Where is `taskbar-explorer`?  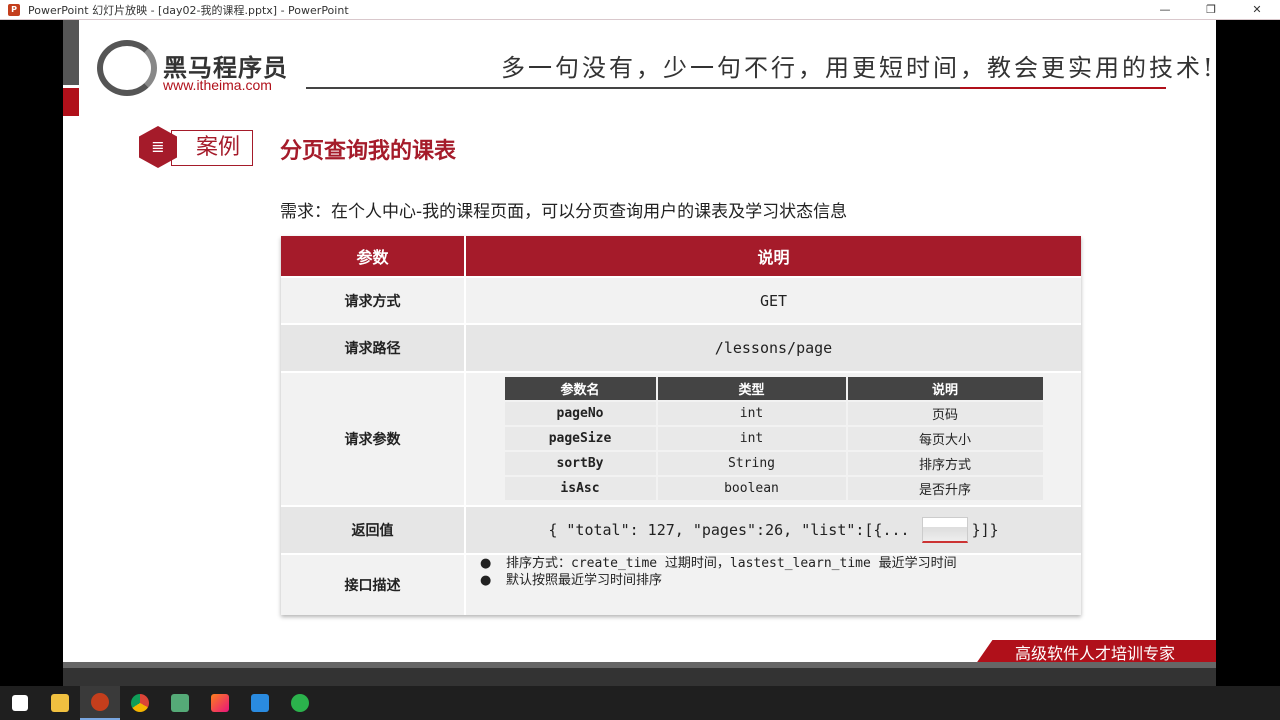 taskbar-explorer is located at coordinates (60, 703).